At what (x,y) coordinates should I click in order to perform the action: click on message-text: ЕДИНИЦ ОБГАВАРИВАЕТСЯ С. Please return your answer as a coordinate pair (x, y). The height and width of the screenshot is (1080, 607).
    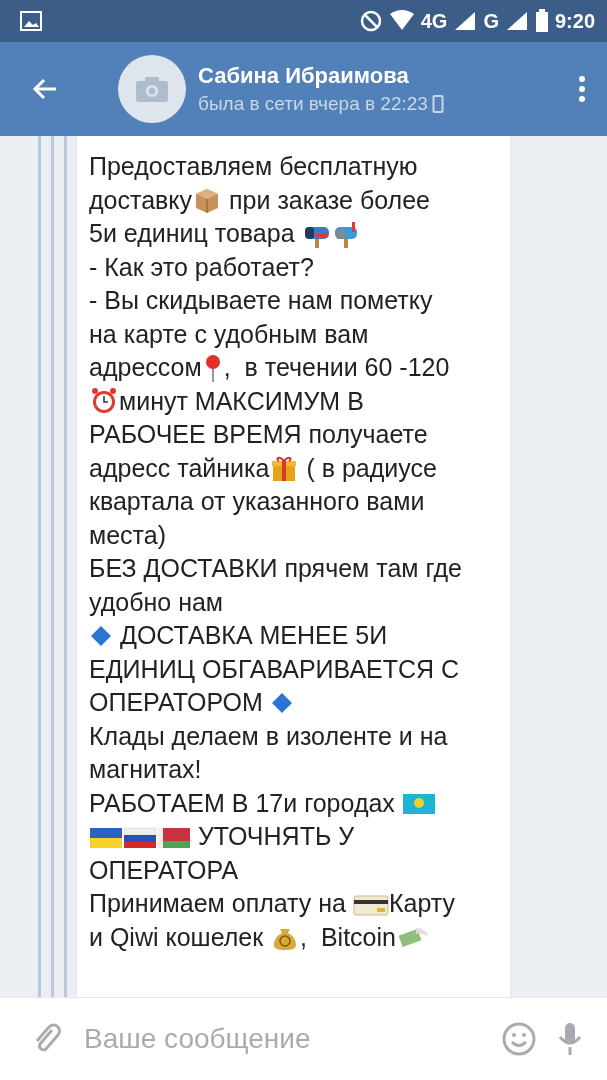
    Looking at the image, I should click on (274, 669).